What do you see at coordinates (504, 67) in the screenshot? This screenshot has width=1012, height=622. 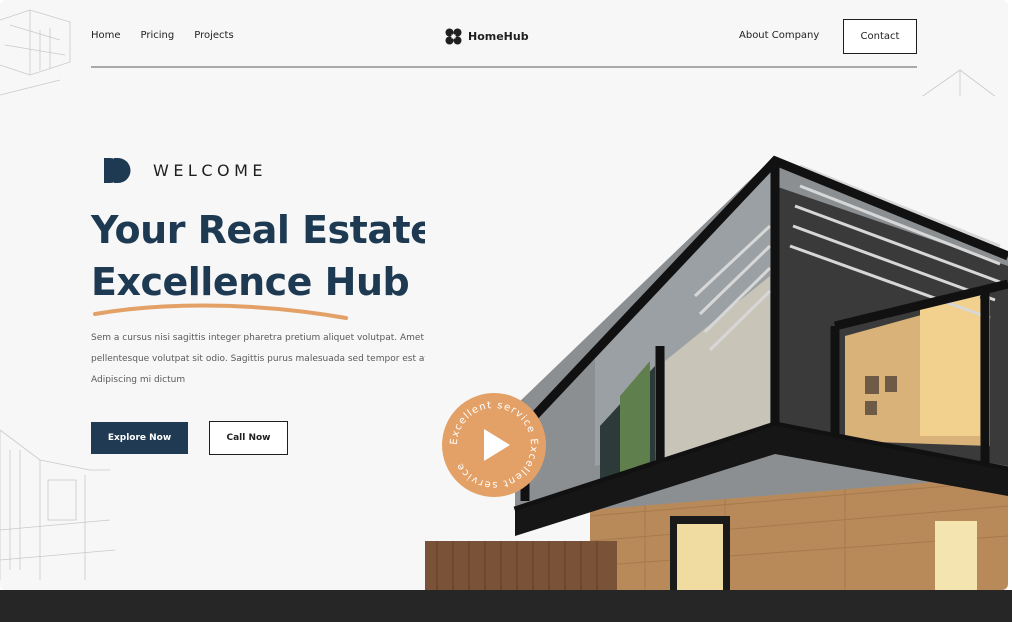 I see `nav-divider` at bounding box center [504, 67].